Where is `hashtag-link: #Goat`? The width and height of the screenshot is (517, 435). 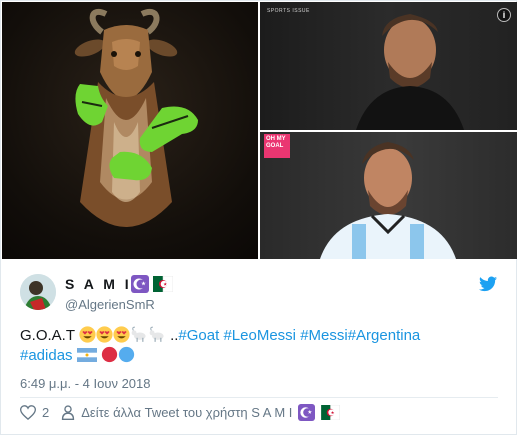 hashtag-link: #Goat is located at coordinates (198, 335).